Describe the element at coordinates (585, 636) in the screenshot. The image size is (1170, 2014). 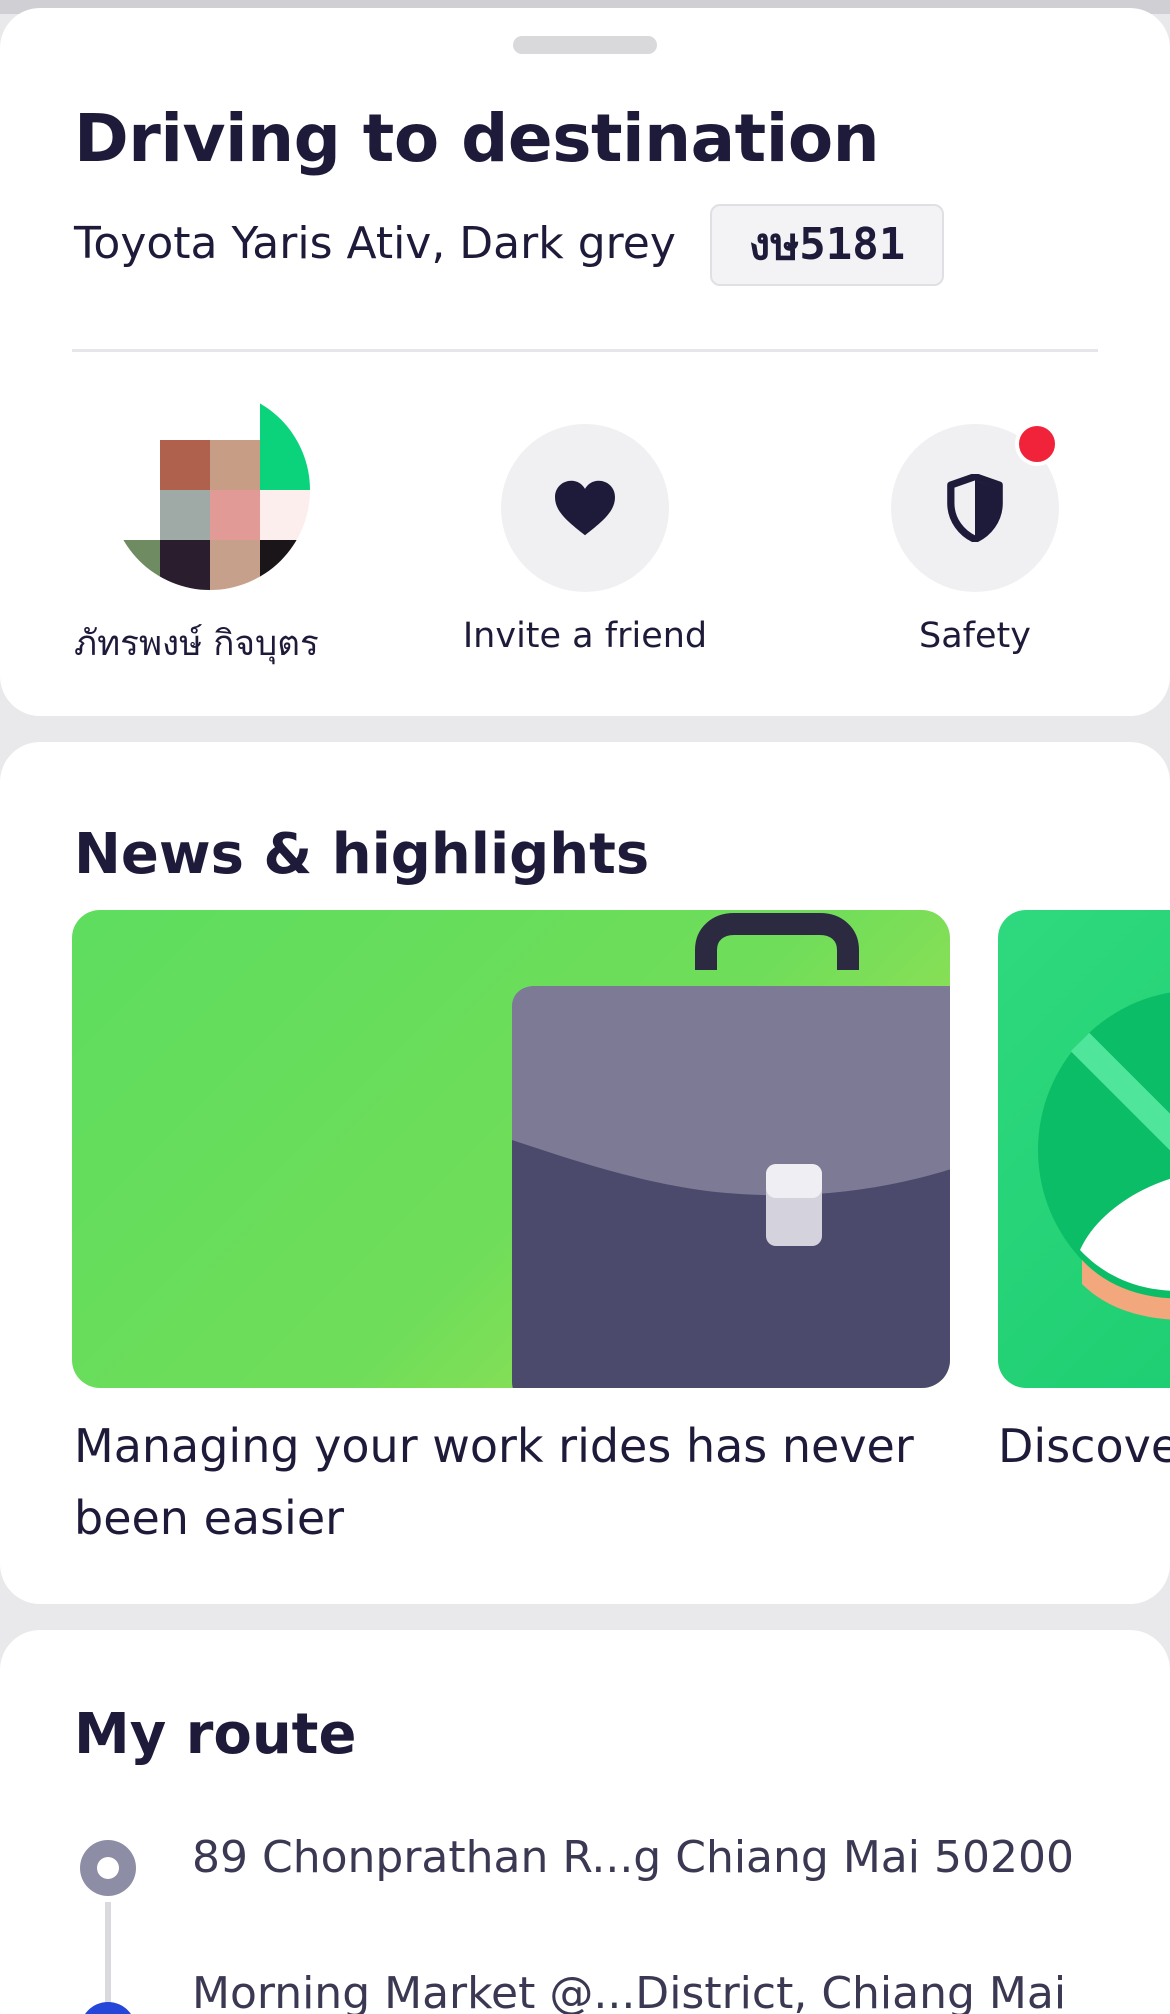
I see `invite-friend-label: Invite a friend` at that location.